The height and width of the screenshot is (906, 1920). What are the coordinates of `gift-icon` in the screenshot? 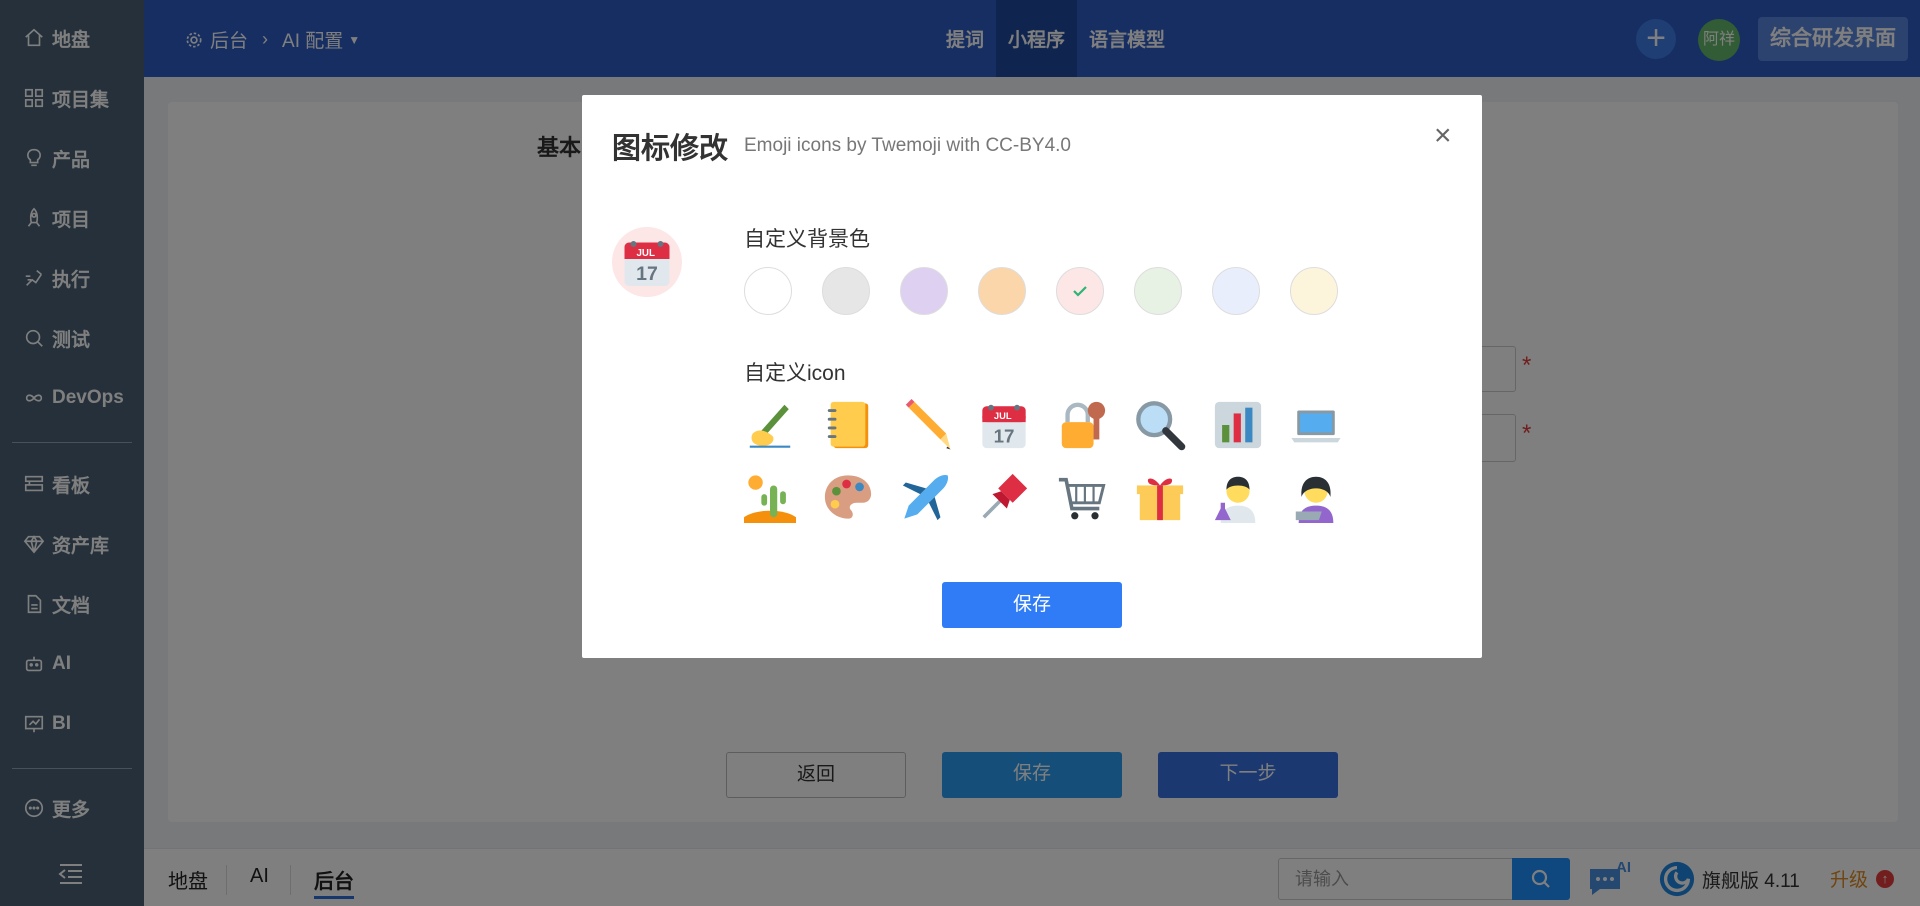 It's located at (1160, 499).